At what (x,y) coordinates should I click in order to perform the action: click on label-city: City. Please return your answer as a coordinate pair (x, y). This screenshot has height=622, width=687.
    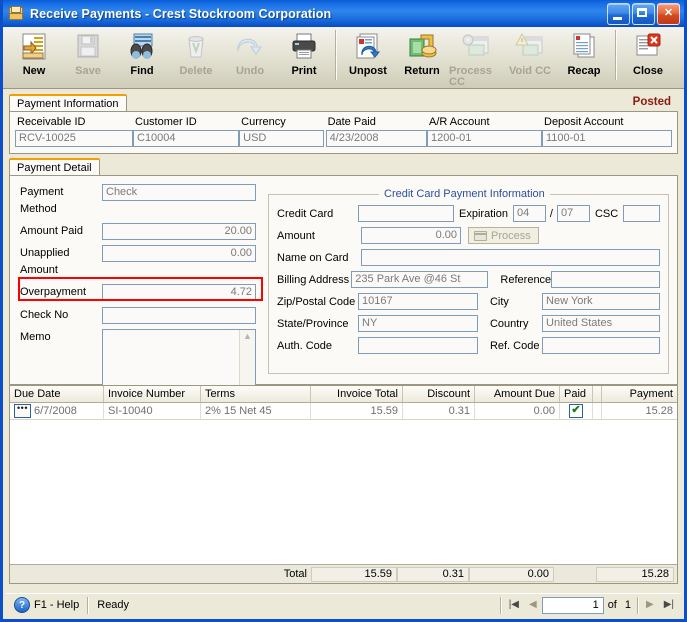
    Looking at the image, I should click on (499, 301).